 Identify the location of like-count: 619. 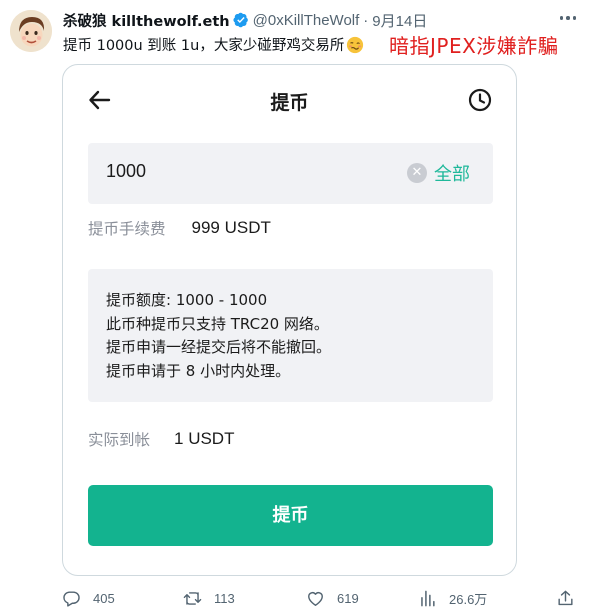
(348, 598).